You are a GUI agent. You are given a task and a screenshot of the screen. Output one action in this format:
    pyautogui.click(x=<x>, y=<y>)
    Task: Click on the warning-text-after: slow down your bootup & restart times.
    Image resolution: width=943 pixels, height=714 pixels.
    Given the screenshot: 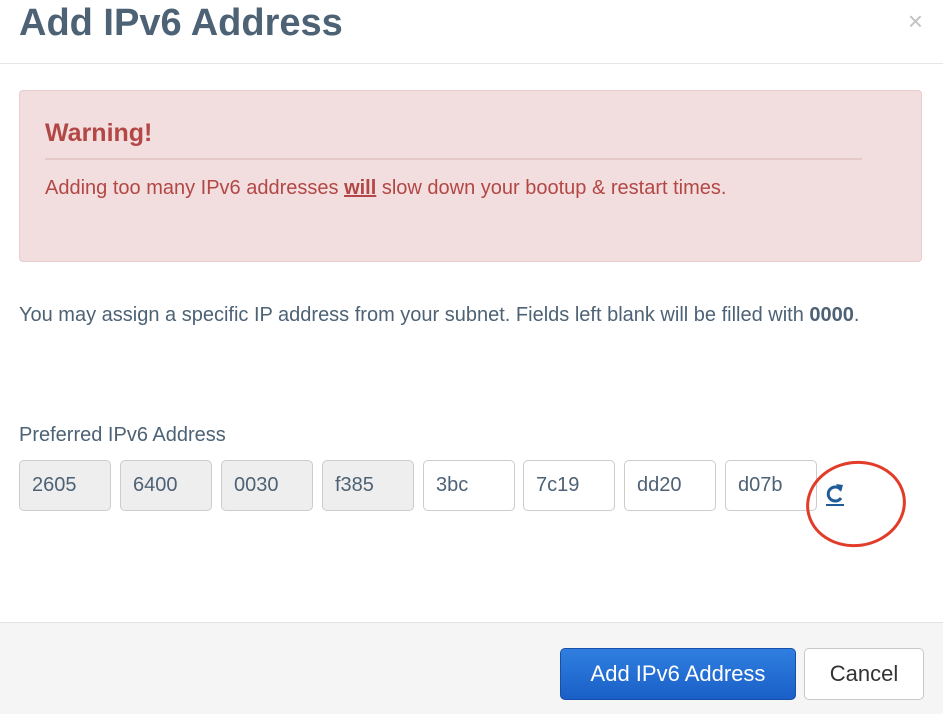 What is the action you would take?
    pyautogui.click(x=551, y=188)
    